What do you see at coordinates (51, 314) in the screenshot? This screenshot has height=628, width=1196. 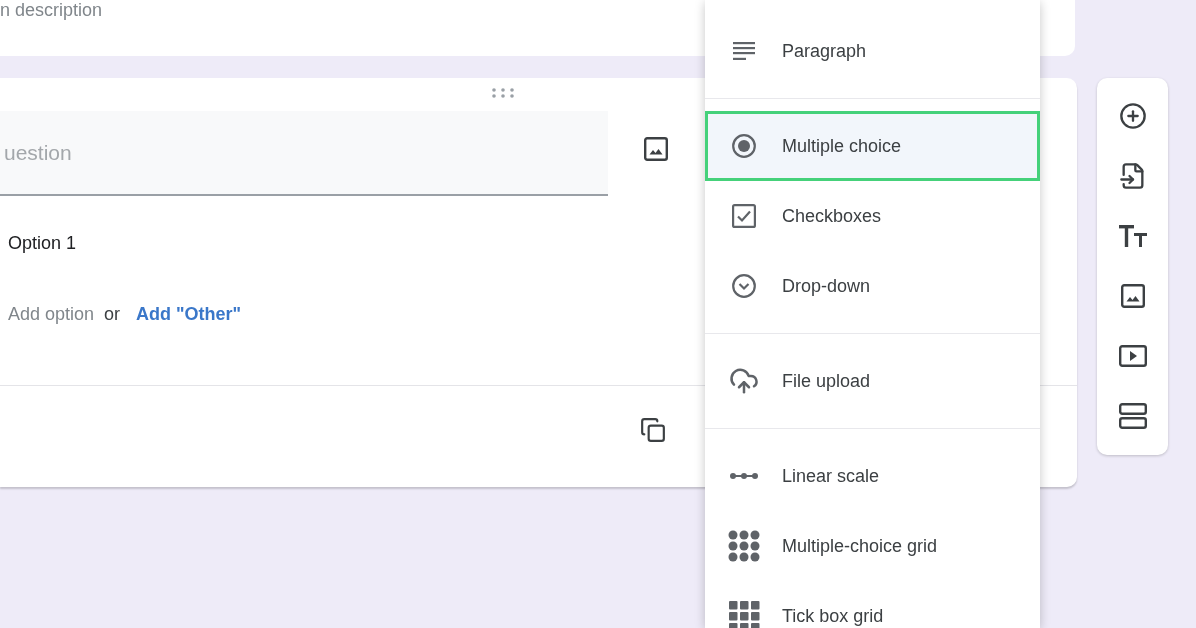 I see `add-option-link: Add option` at bounding box center [51, 314].